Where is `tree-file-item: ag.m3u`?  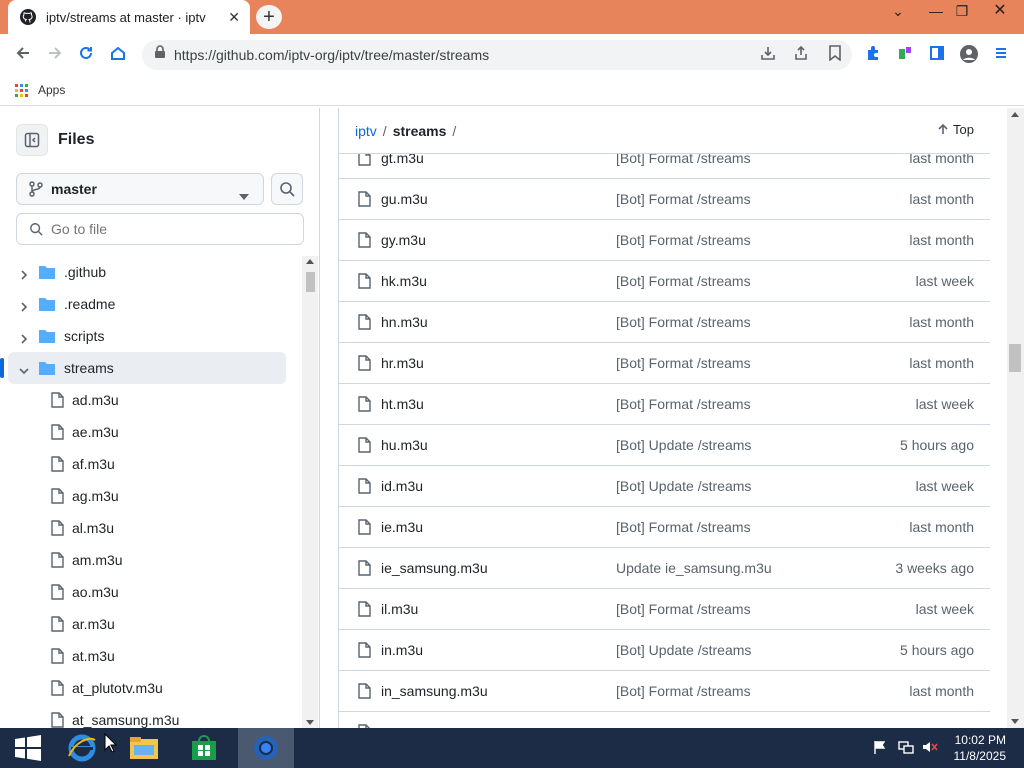
tree-file-item: ag.m3u is located at coordinates (150, 496).